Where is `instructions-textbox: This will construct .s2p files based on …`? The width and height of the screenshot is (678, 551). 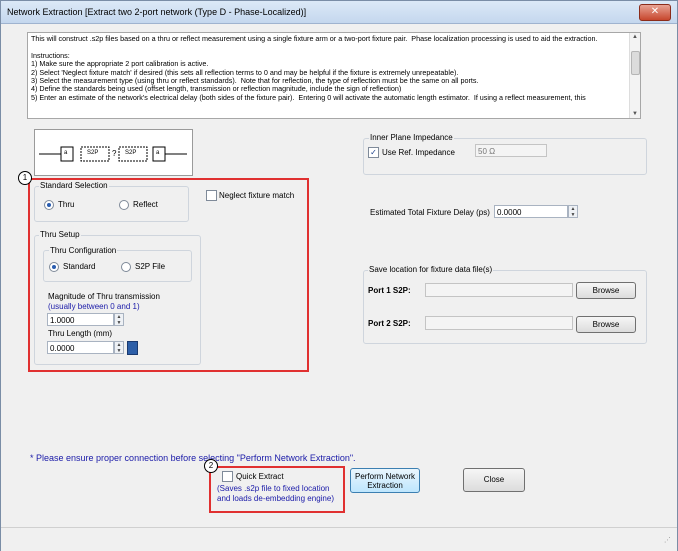 instructions-textbox: This will construct .s2p files based on … is located at coordinates (334, 75).